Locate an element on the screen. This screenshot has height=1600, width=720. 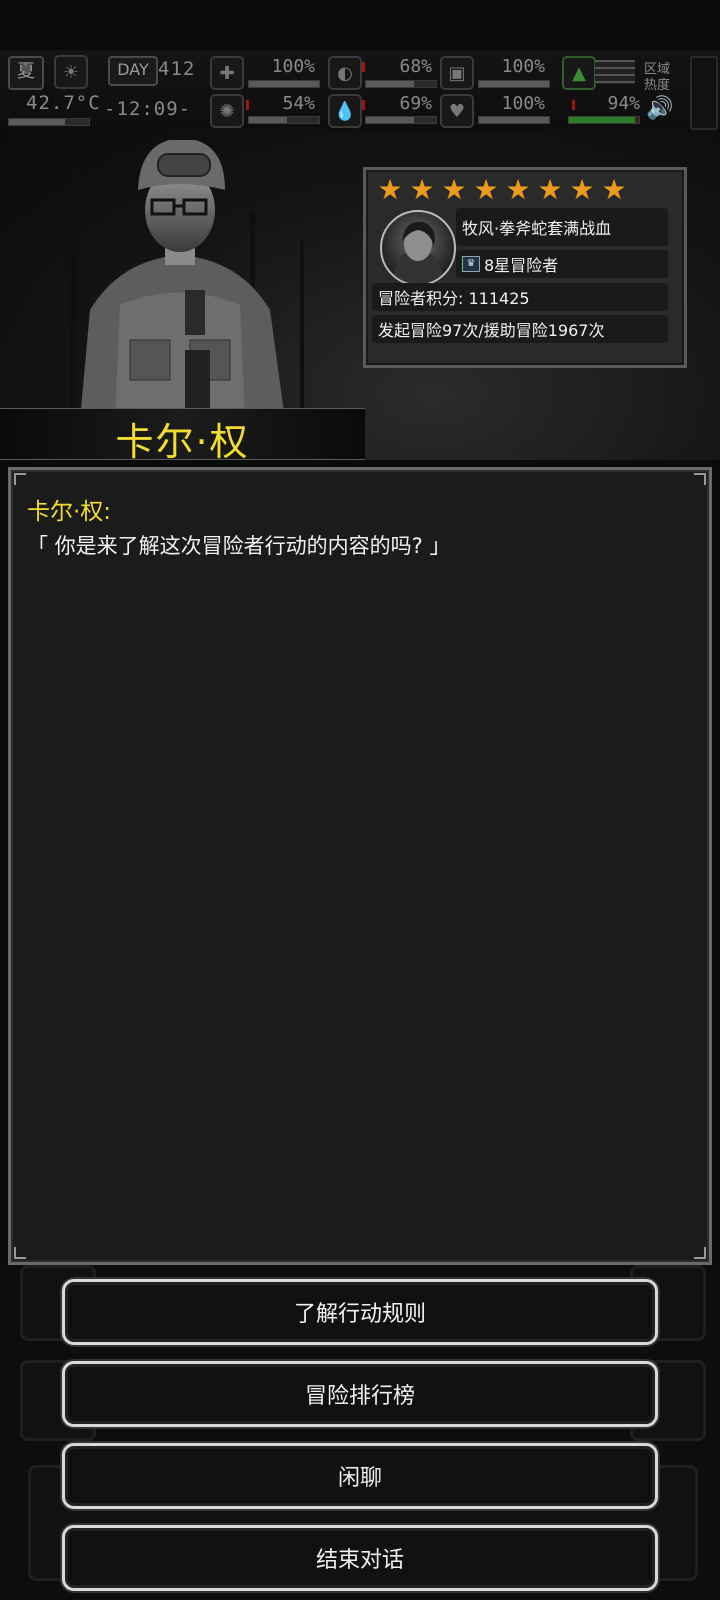
dialogue-text: 「 你是来了解这次冒险者行动的内容的吗? 」 is located at coordinates (239, 546).